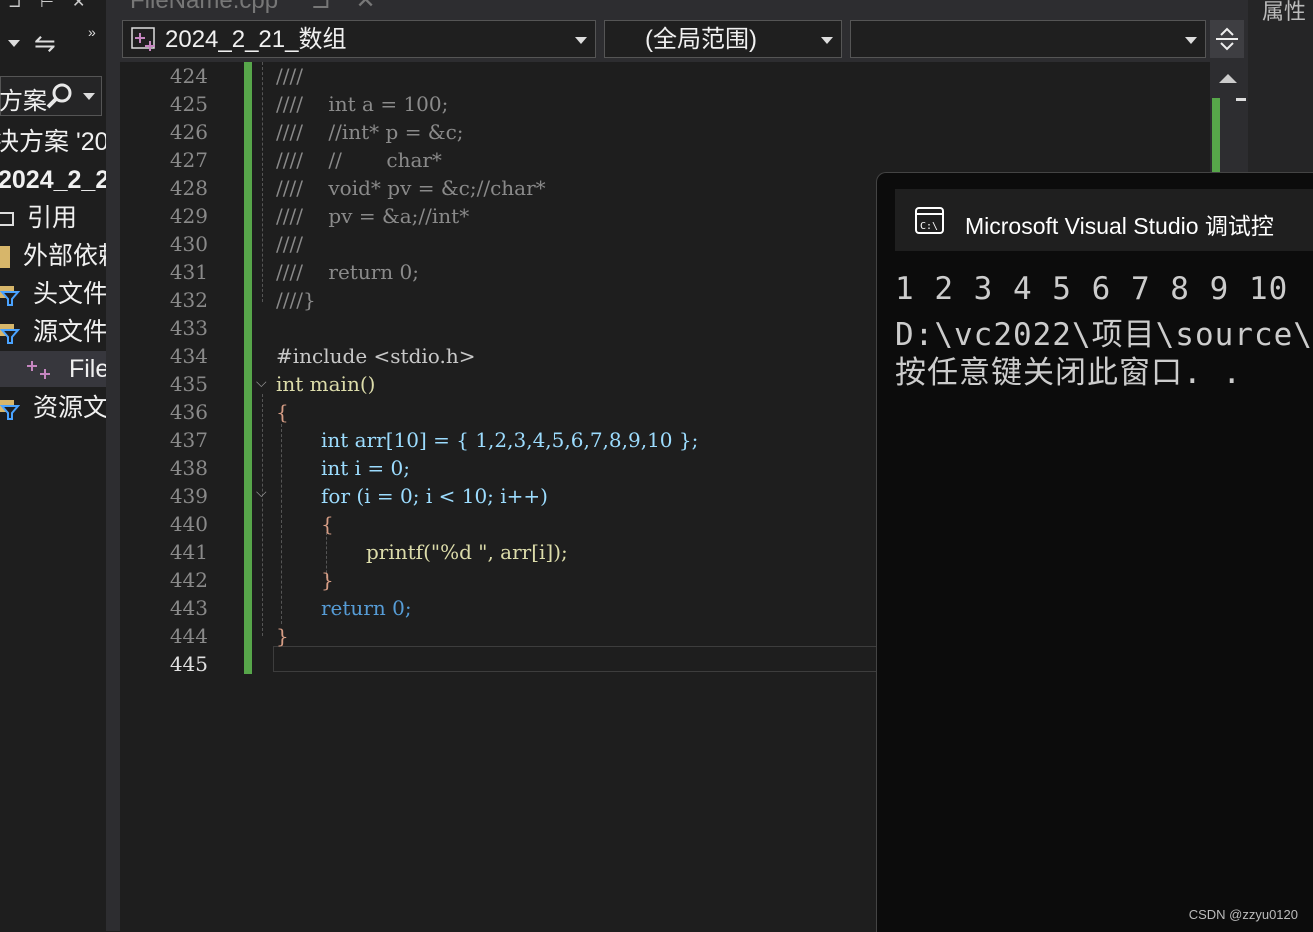 Image resolution: width=1313 pixels, height=932 pixels. What do you see at coordinates (467, 552) in the screenshot?
I see `code-line: printf("%d ", arr[i]);` at bounding box center [467, 552].